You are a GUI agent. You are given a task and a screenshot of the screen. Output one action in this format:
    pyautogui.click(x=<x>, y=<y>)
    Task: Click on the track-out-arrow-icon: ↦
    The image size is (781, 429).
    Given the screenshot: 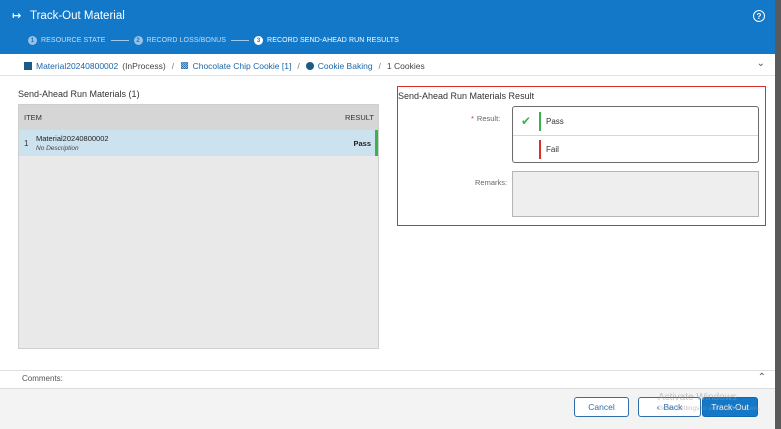 What is the action you would take?
    pyautogui.click(x=17, y=16)
    